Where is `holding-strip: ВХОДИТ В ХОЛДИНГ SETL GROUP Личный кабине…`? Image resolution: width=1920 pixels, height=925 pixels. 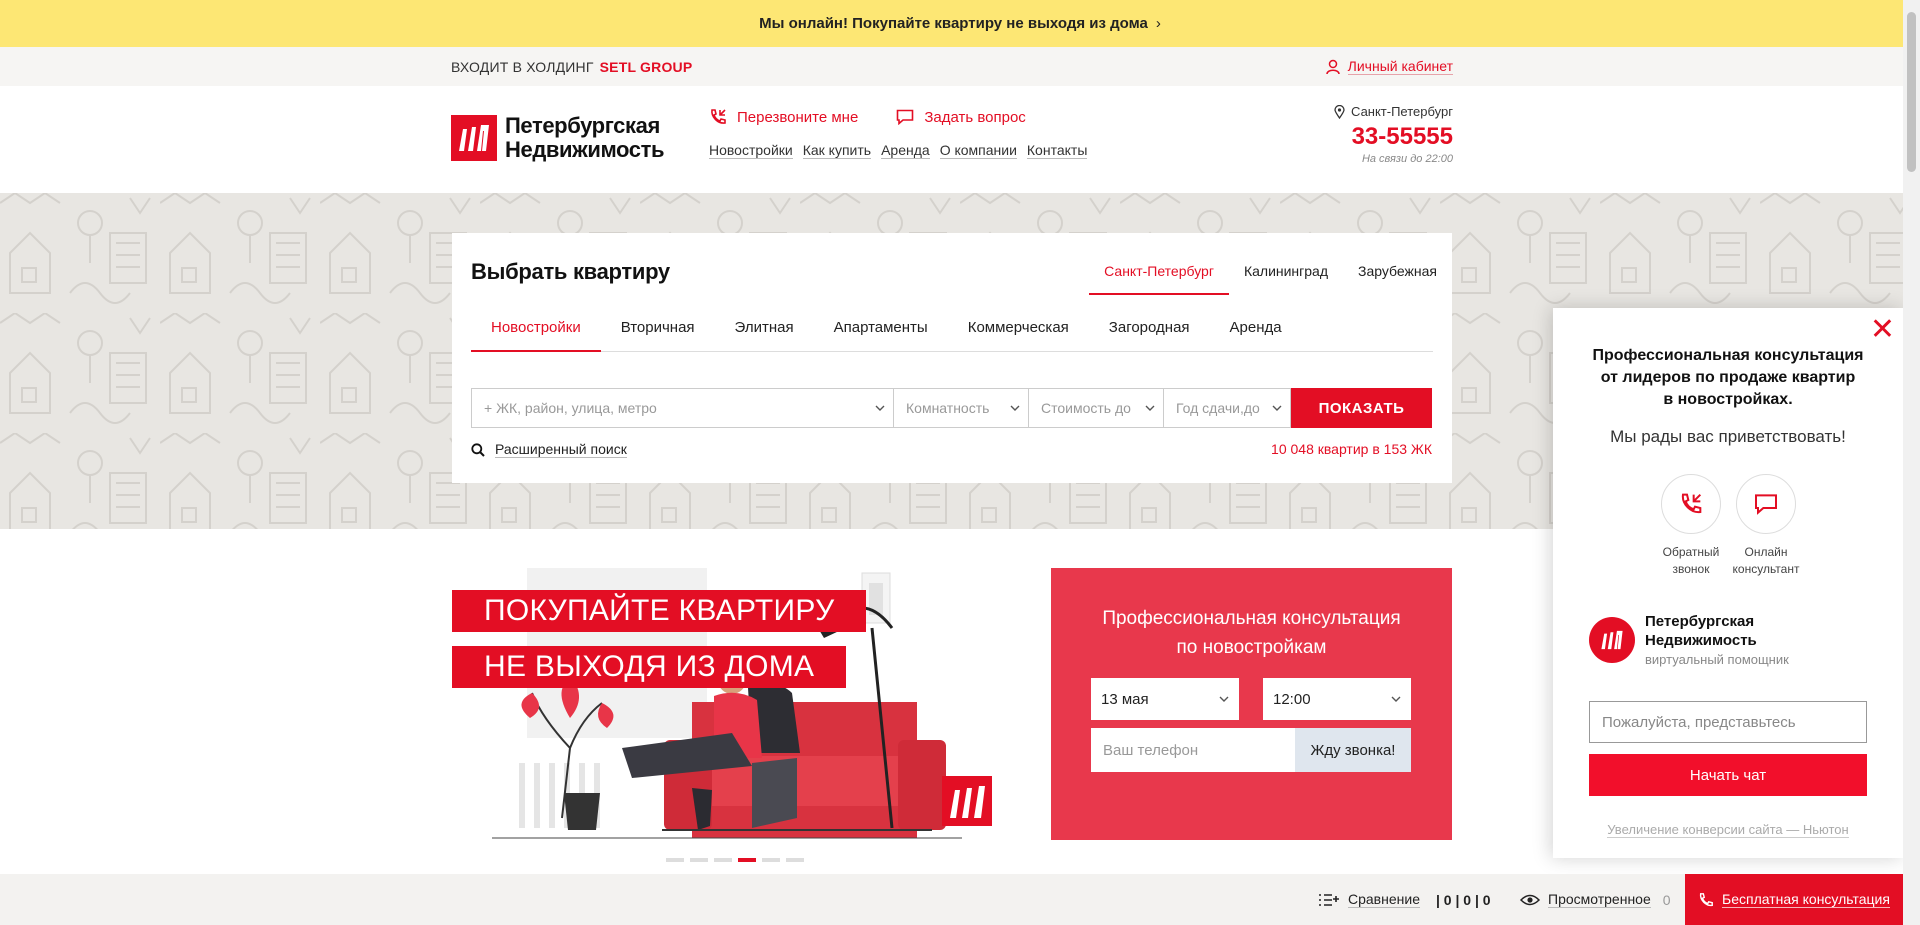
holding-strip: ВХОДИТ В ХОЛДИНГ SETL GROUP Личный кабине… is located at coordinates (960, 66).